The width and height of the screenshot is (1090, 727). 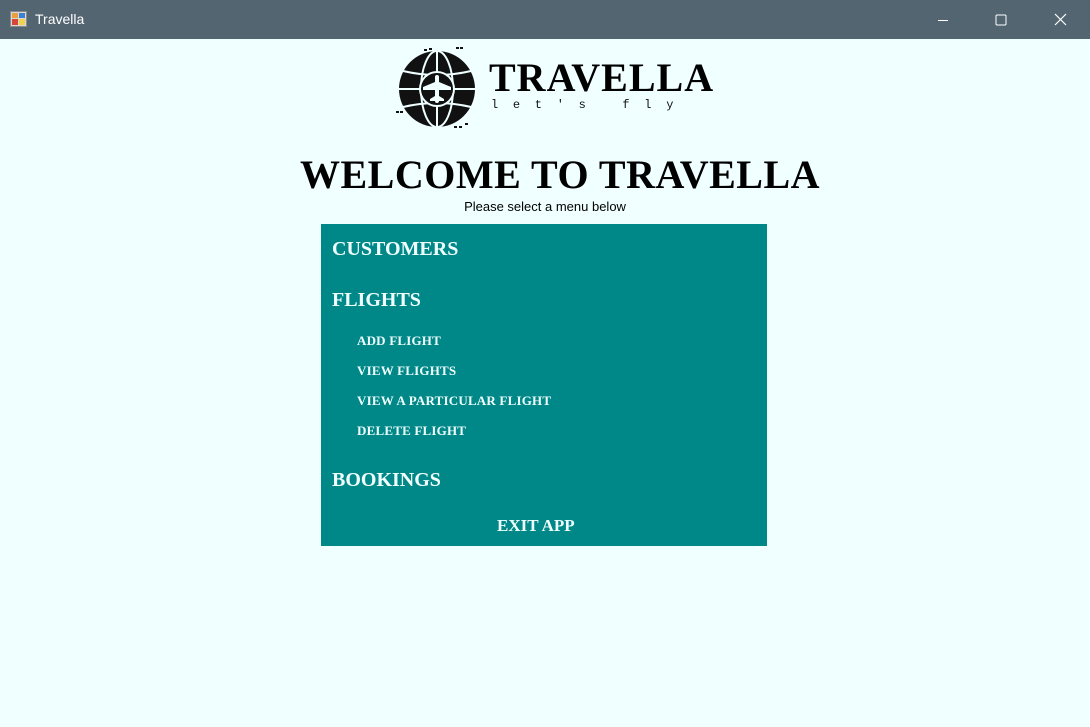 I want to click on menu-bookings: BOOKINGS, so click(x=386, y=480).